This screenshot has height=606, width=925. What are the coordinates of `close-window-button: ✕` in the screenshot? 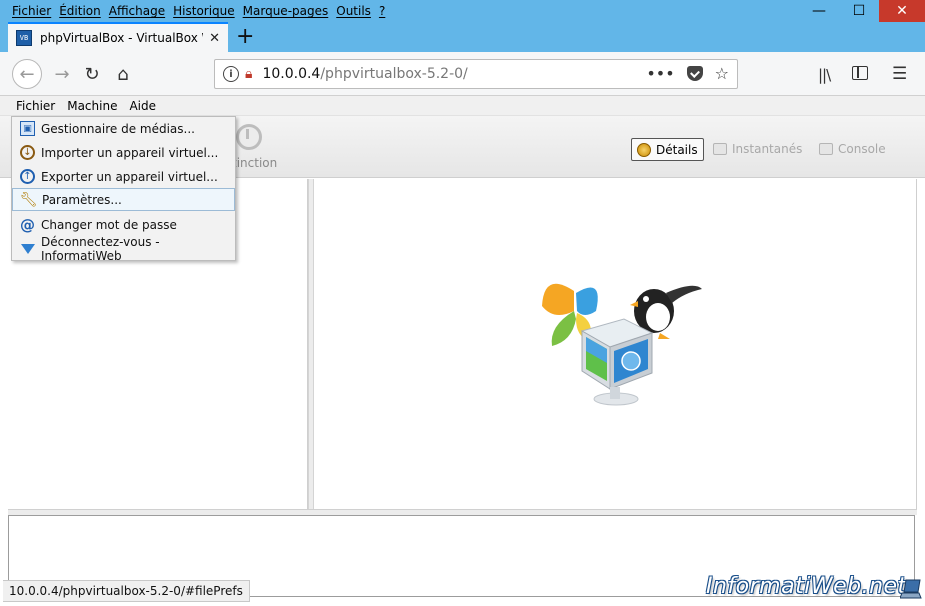 It's located at (902, 11).